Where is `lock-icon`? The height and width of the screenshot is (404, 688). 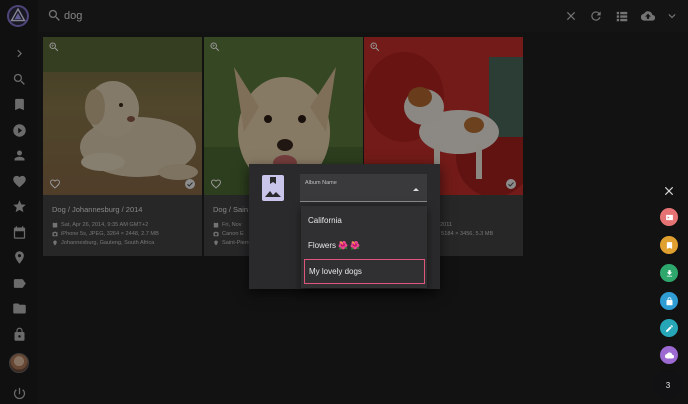 lock-icon is located at coordinates (669, 300).